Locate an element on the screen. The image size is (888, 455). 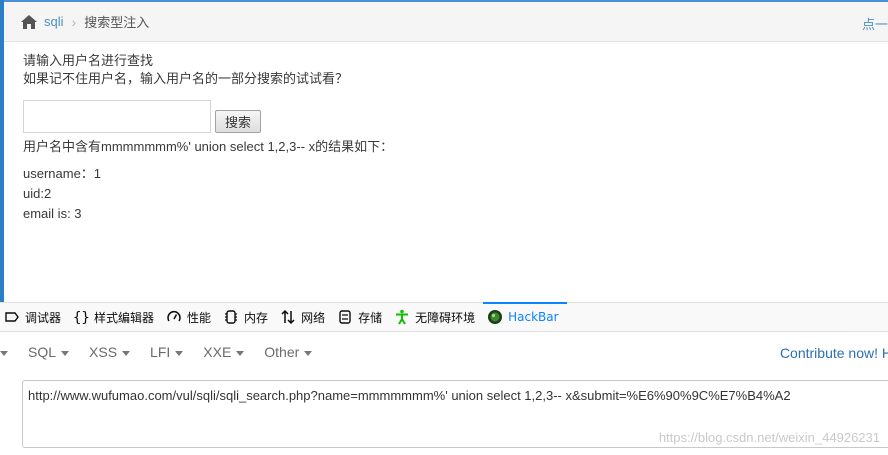
breadcrumb-right-link: 点一 is located at coordinates (875, 23).